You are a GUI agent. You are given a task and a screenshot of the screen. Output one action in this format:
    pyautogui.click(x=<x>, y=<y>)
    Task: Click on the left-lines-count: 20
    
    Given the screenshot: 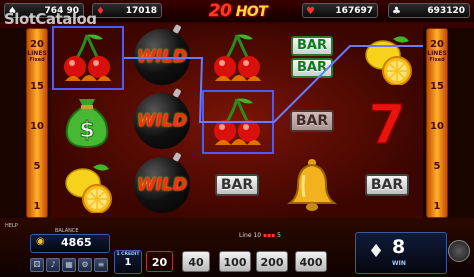 What is the action you would take?
    pyautogui.click(x=37, y=44)
    